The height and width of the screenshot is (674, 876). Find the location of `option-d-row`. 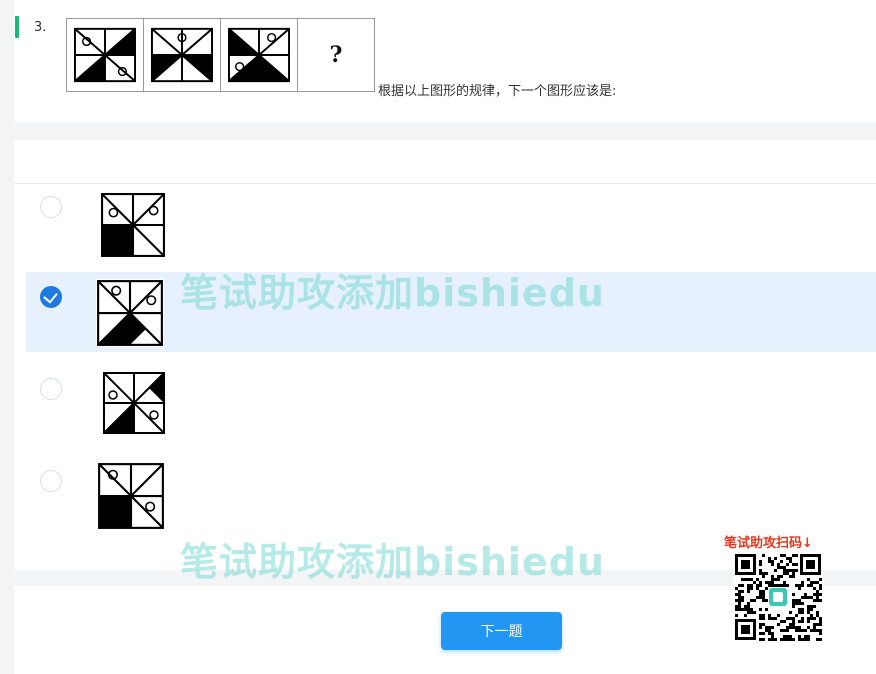

option-d-row is located at coordinates (451, 496).